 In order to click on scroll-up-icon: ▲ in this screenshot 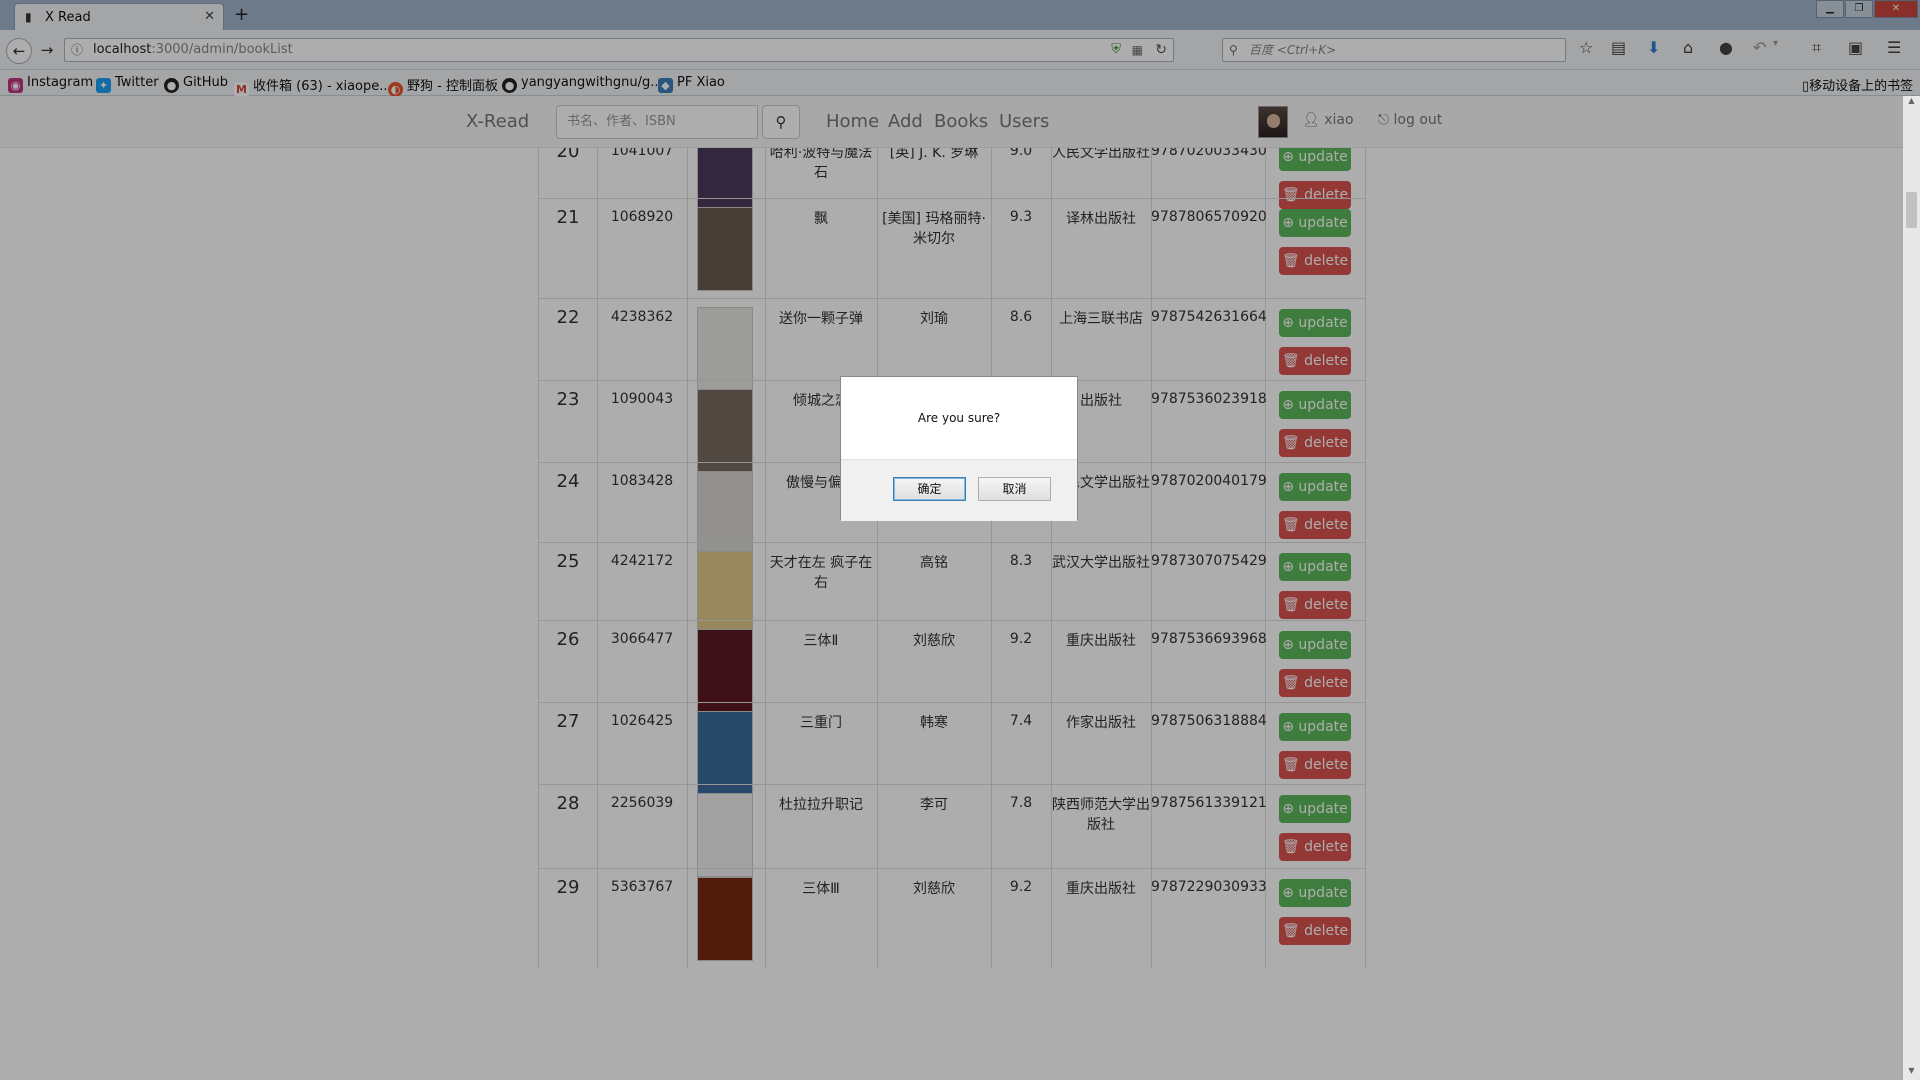, I will do `click(1911, 103)`.